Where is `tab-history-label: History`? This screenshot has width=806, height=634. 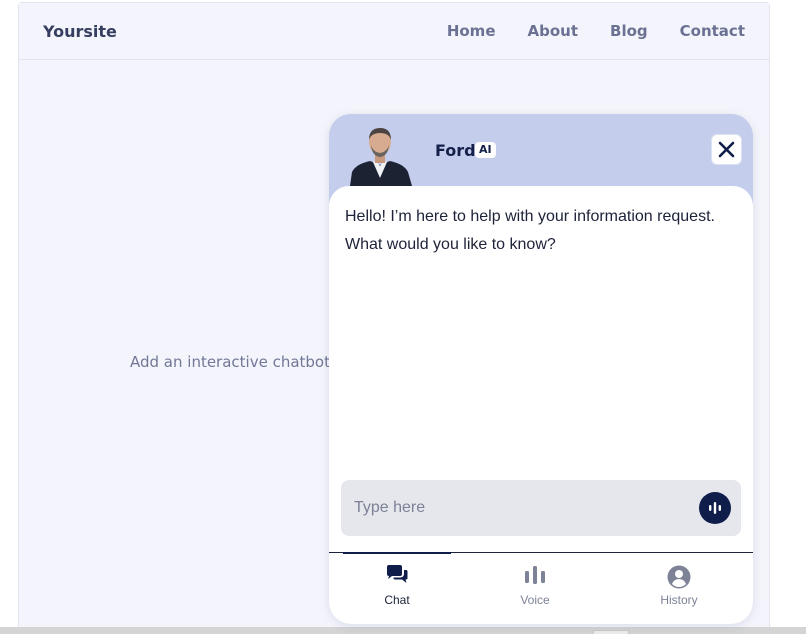 tab-history-label: History is located at coordinates (679, 600).